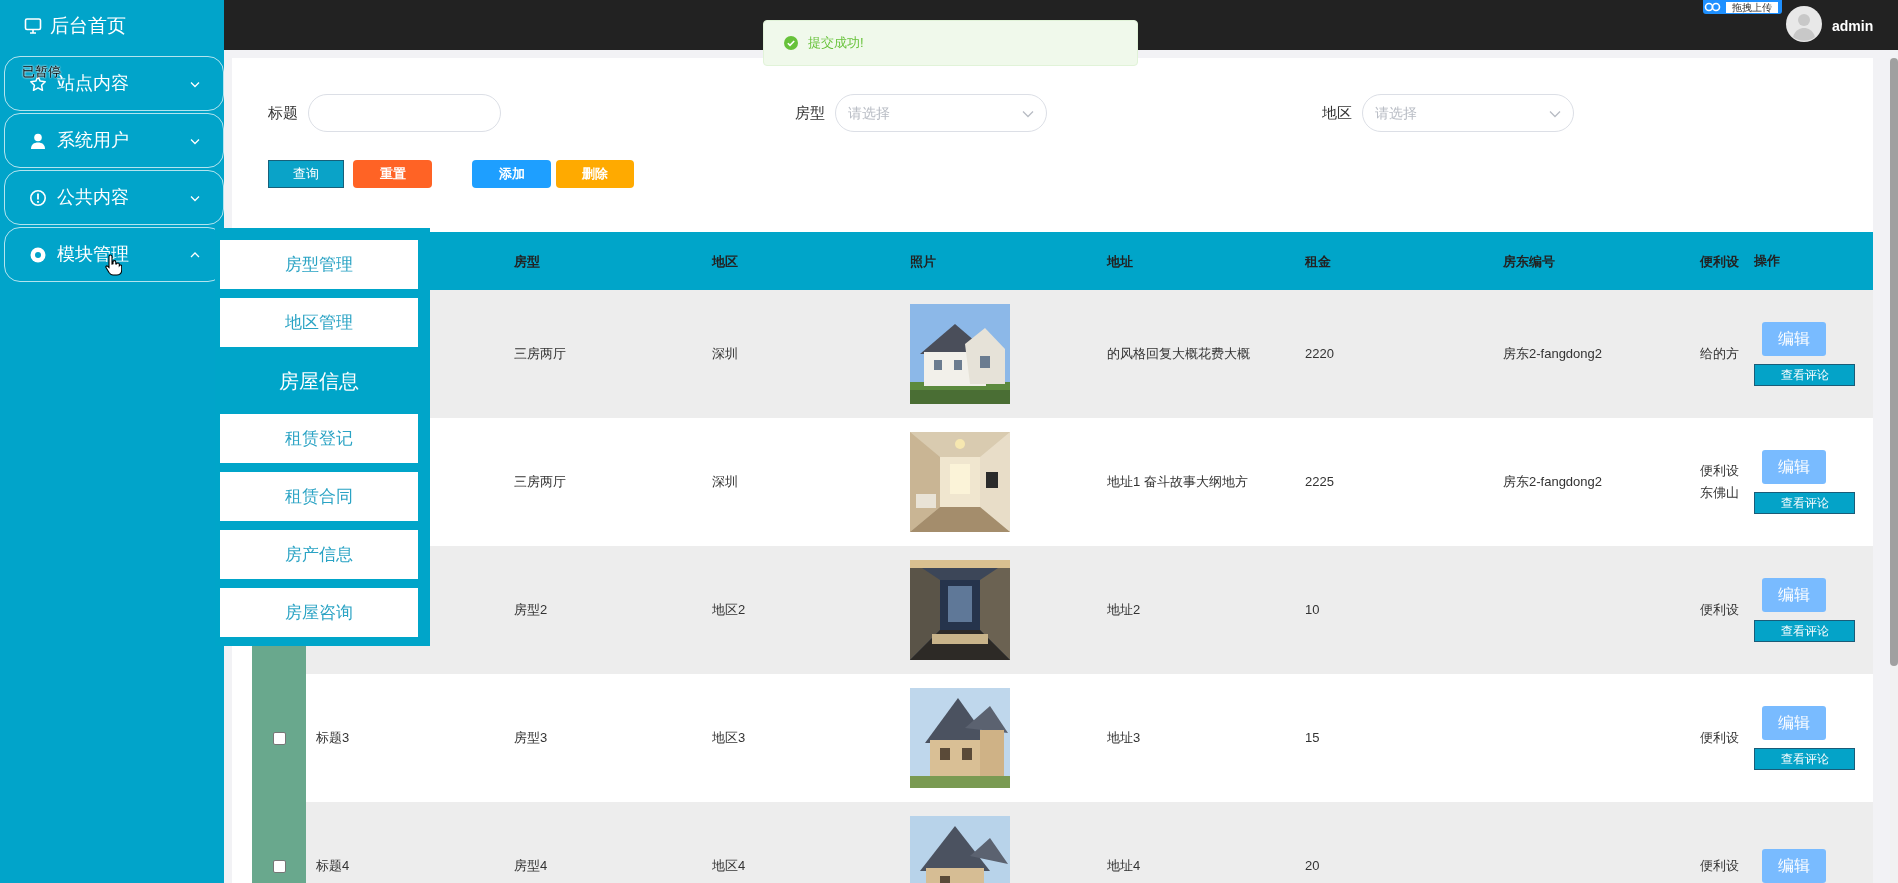 The width and height of the screenshot is (1898, 883). I want to click on table-cell-text: 房型3, so click(531, 738).